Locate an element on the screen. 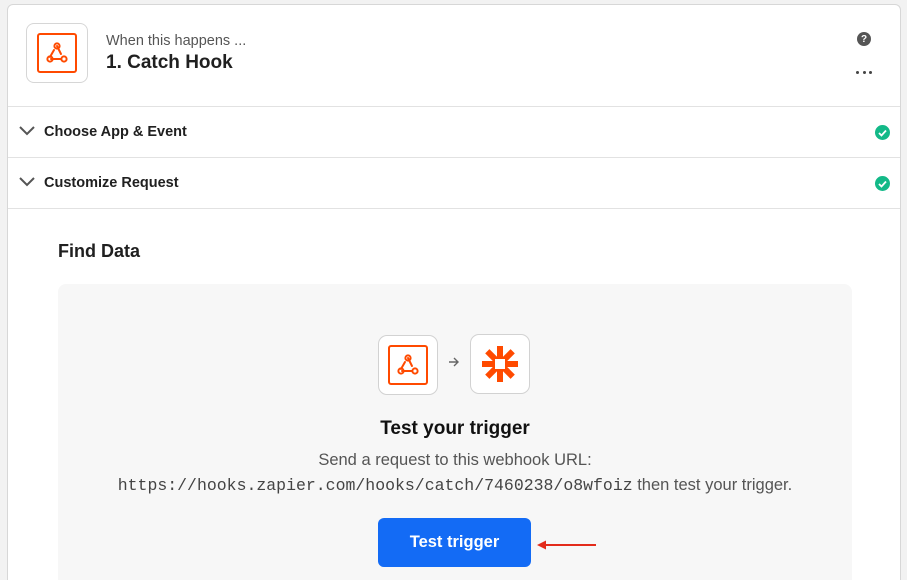 This screenshot has height=580, width=907. panel-title: Test your trigger is located at coordinates (455, 428).